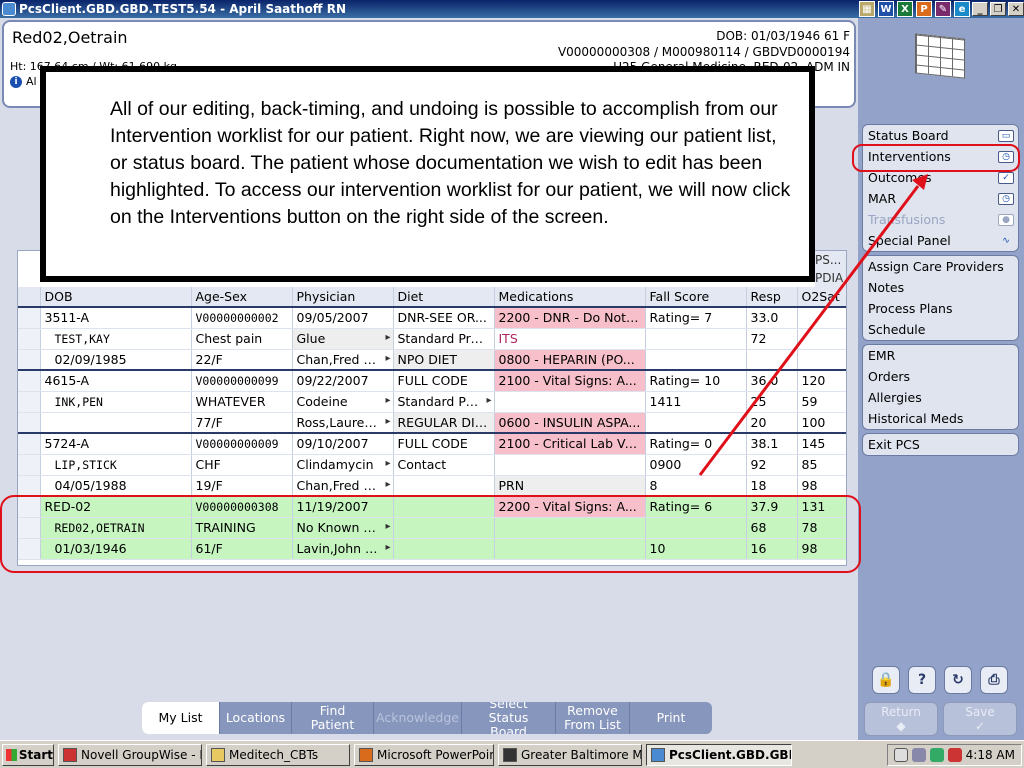 This screenshot has width=1024, height=768. I want to click on groupwise-icon, so click(70, 754).